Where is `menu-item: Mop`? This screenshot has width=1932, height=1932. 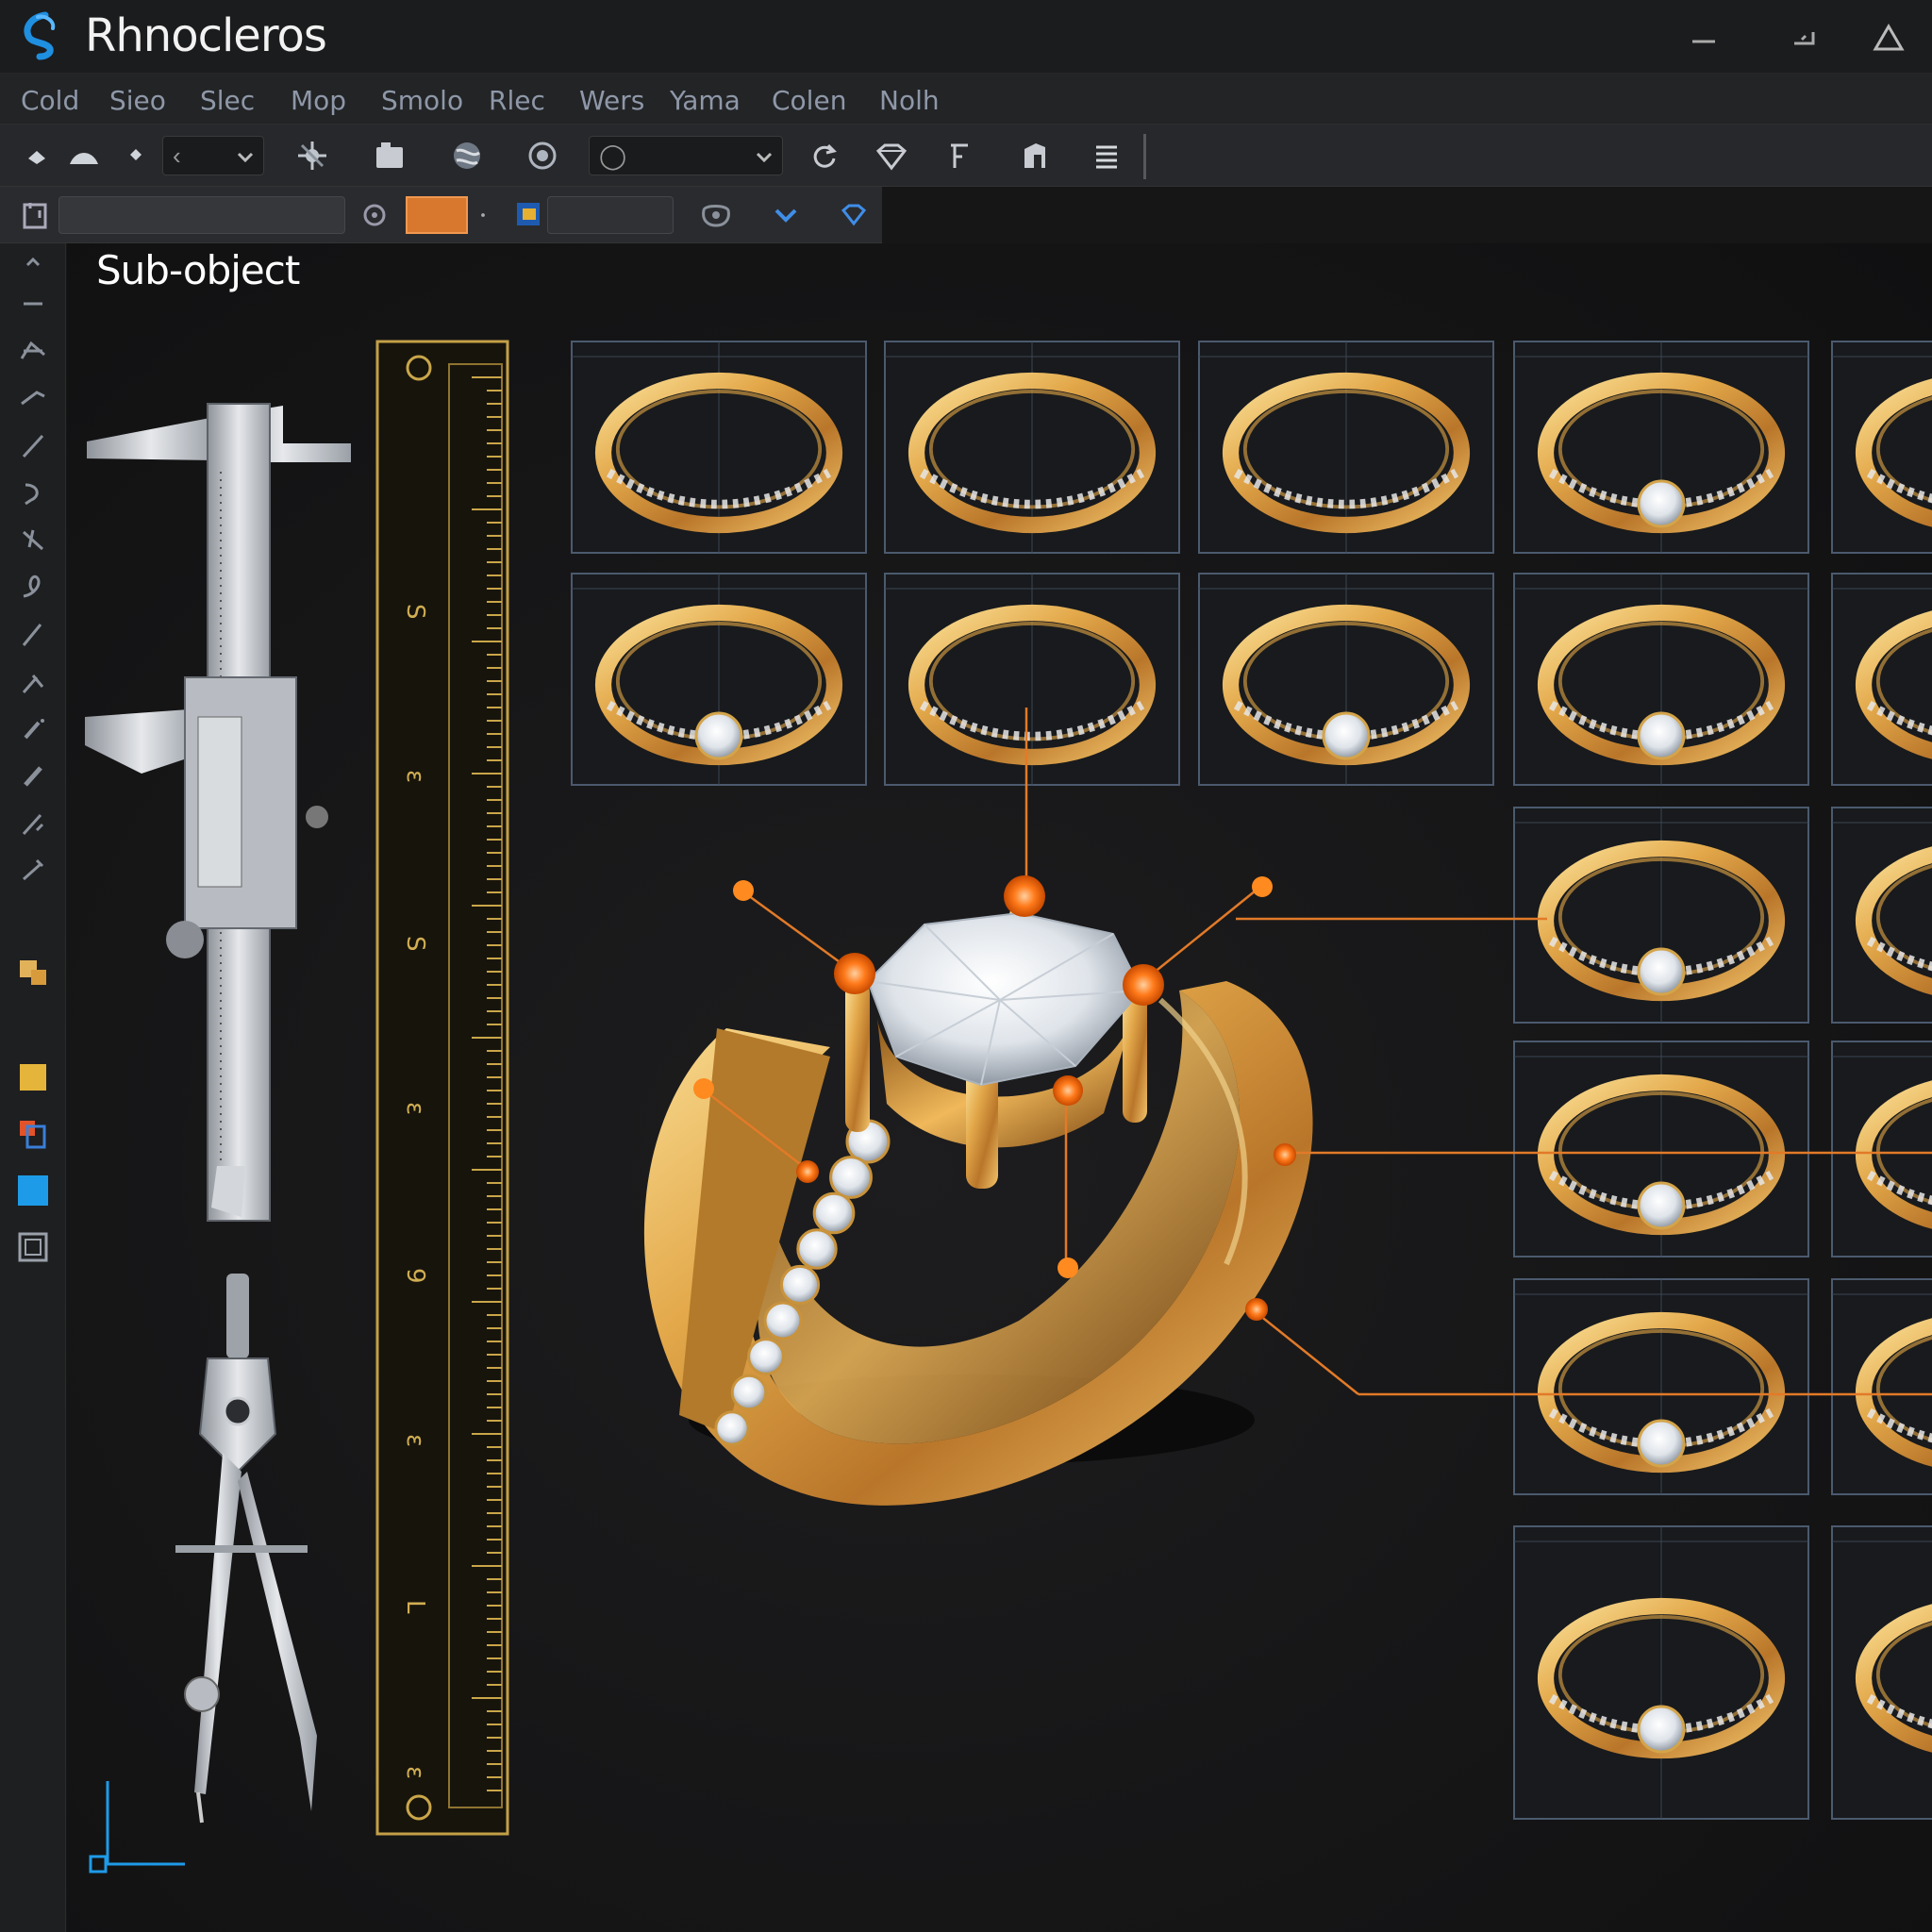 menu-item: Mop is located at coordinates (318, 100).